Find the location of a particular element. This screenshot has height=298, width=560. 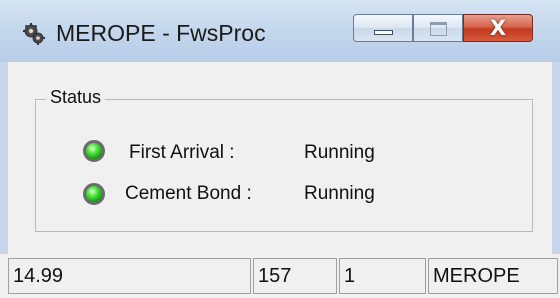

close-button: X is located at coordinates (498, 28).